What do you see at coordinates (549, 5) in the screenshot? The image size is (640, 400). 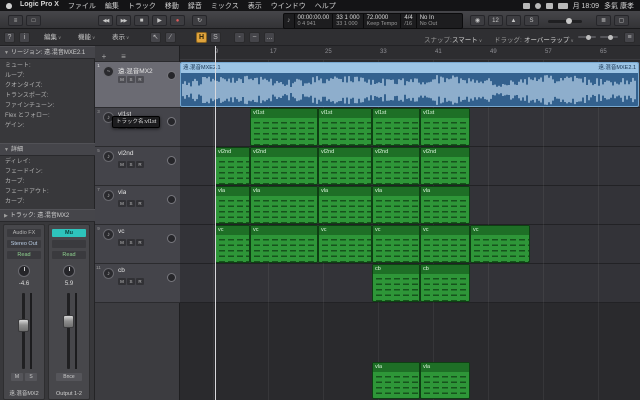 I see `wifi-status-icon` at bounding box center [549, 5].